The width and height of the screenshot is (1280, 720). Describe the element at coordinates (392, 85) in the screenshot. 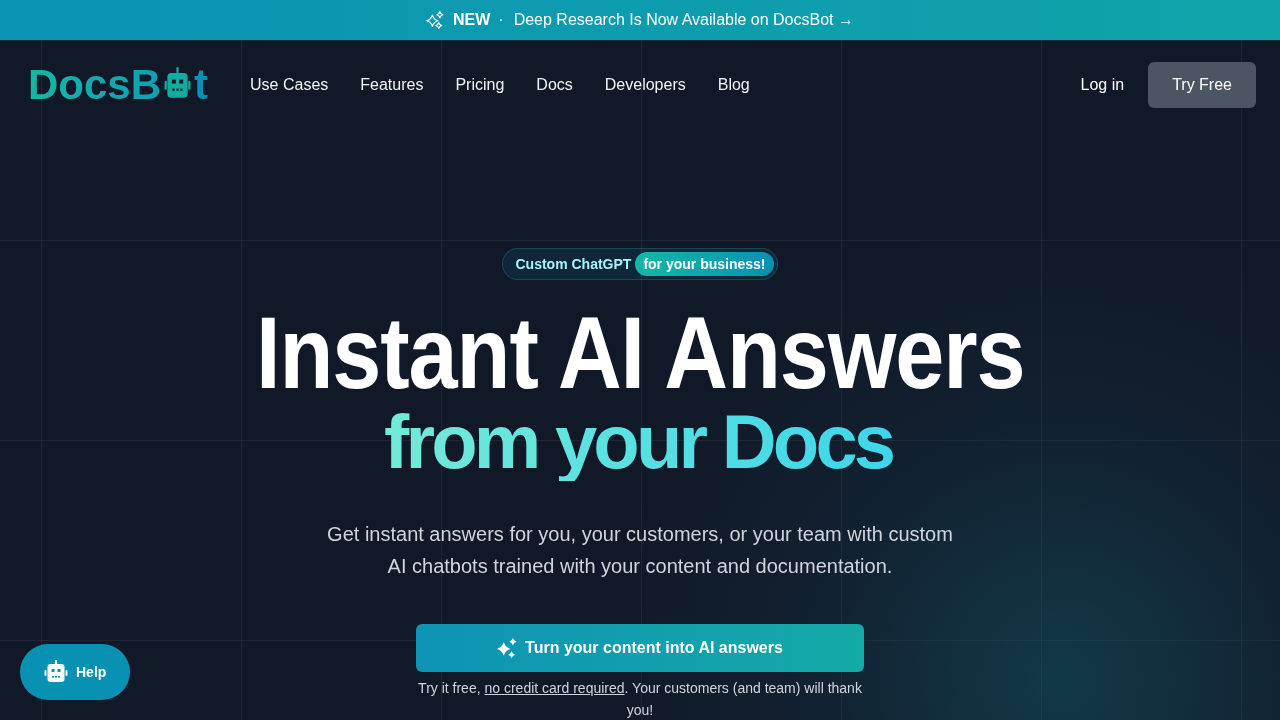

I see `nav-link: Features` at that location.